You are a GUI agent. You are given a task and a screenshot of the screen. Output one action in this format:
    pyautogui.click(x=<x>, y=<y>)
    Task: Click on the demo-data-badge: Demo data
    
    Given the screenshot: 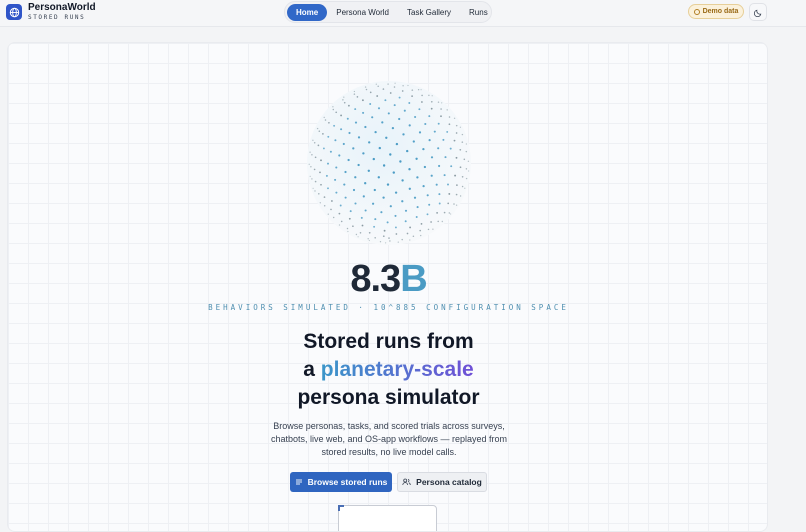 What is the action you would take?
    pyautogui.click(x=716, y=11)
    